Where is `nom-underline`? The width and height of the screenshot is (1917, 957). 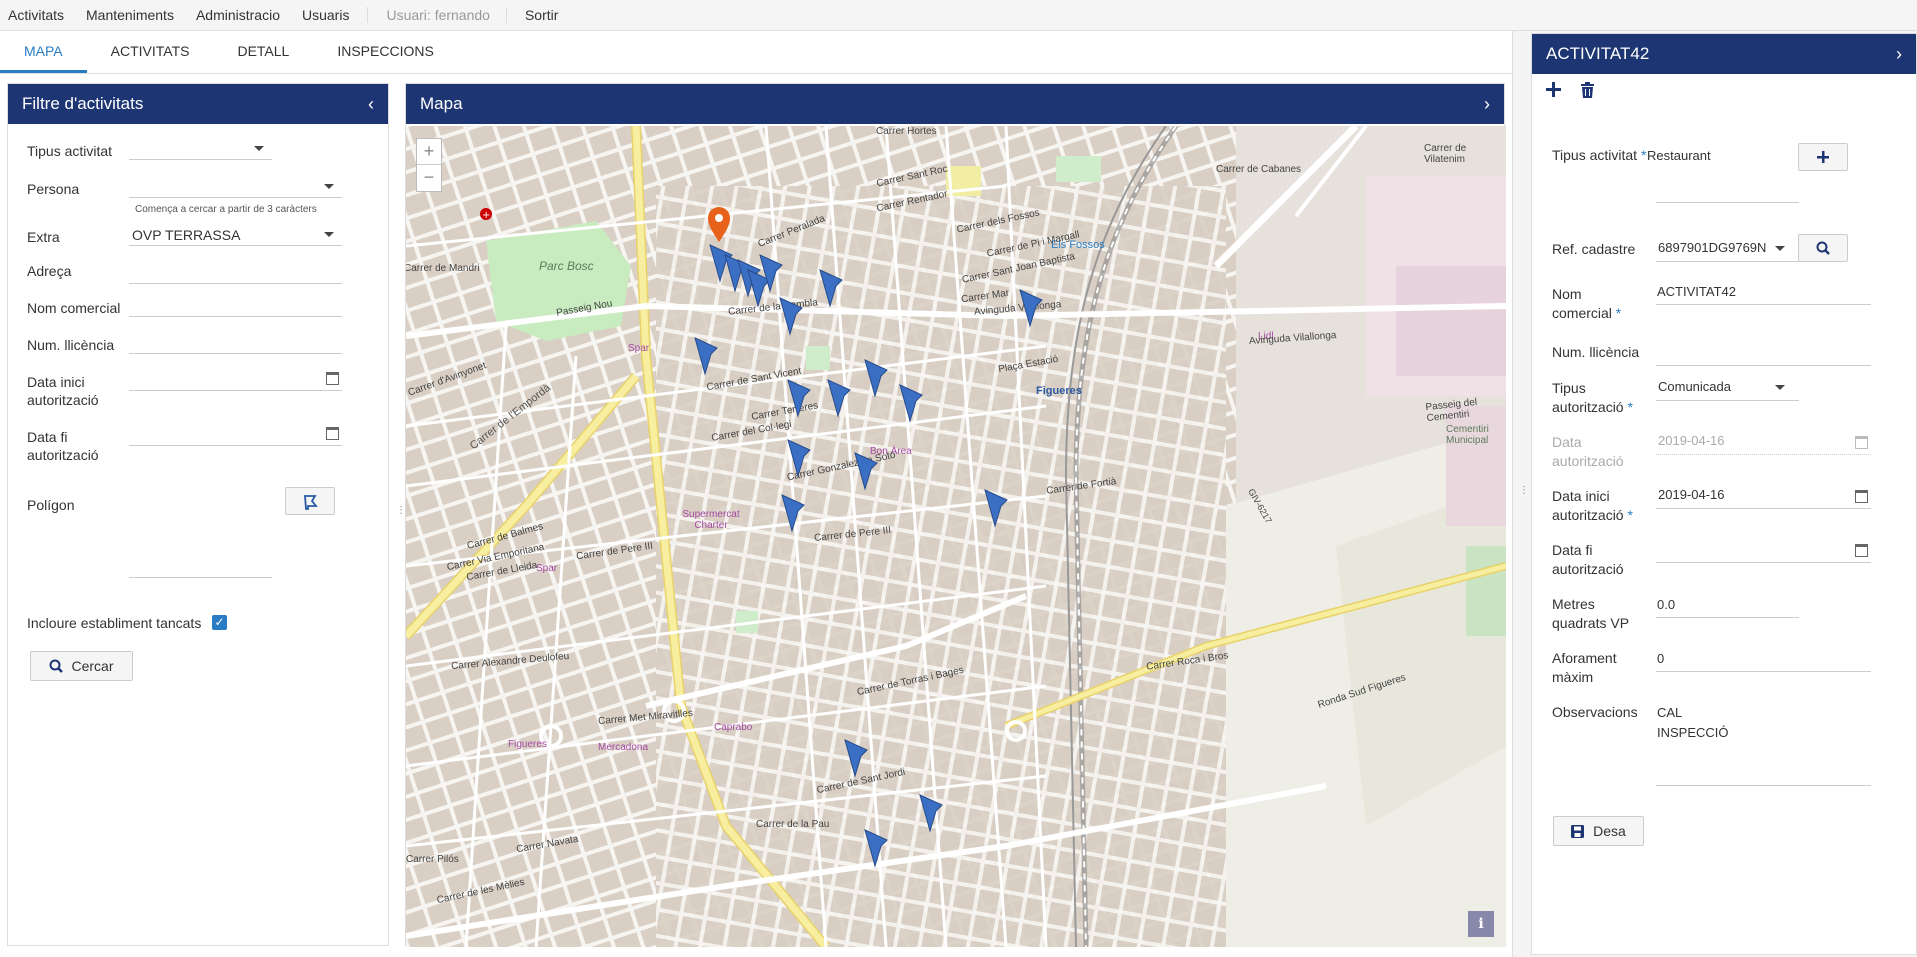
nom-underline is located at coordinates (1763, 304).